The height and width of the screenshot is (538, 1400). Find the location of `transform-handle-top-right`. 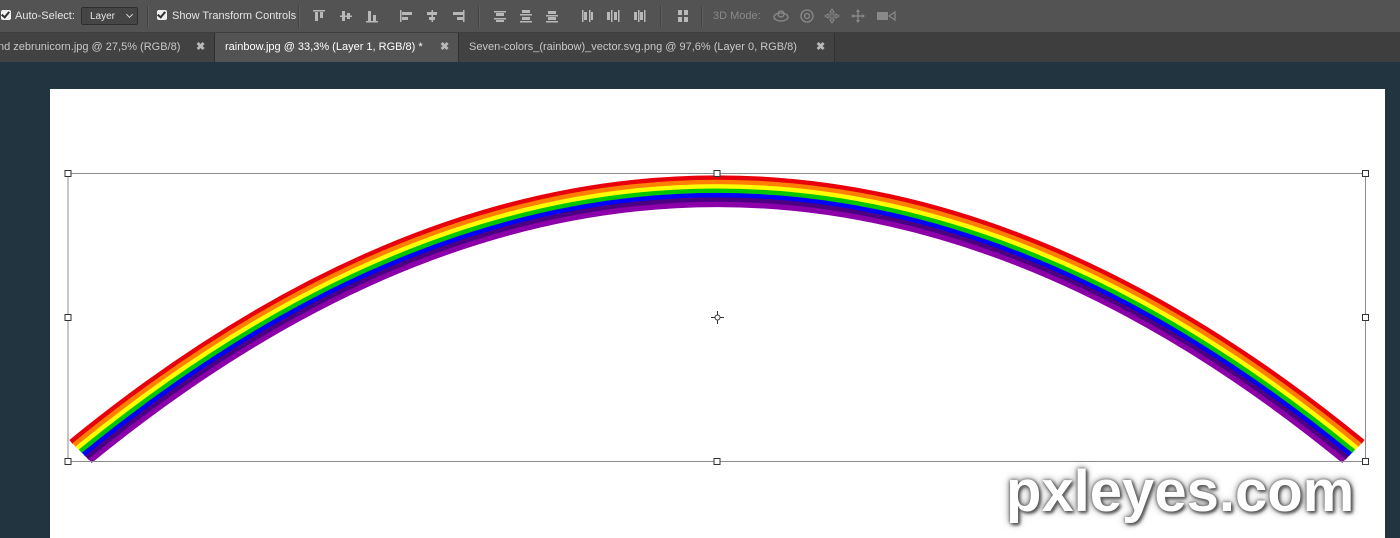

transform-handle-top-right is located at coordinates (1365, 173).